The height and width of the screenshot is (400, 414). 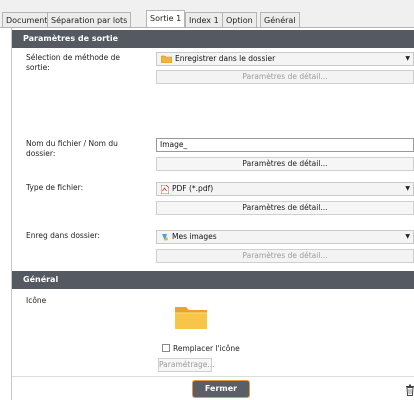 I want to click on output-method-select: Enregistrer dans le dossier ▼, so click(x=285, y=59).